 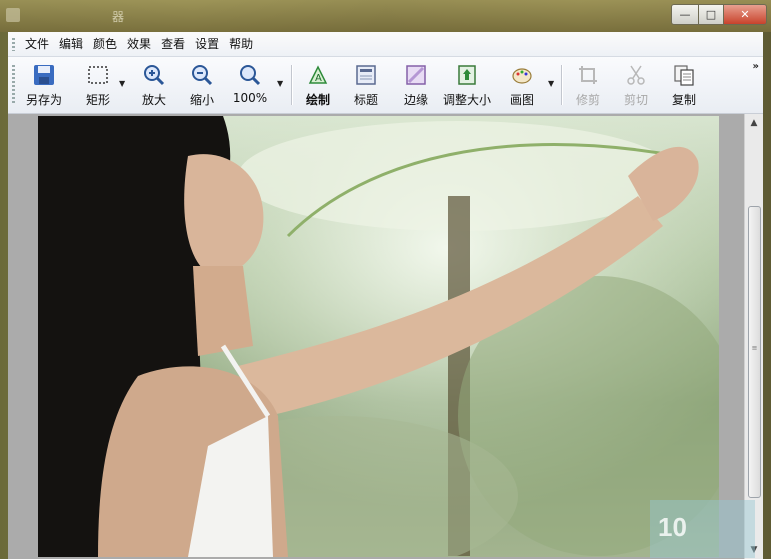 What do you see at coordinates (173, 44) in the screenshot?
I see `menu-view: 查看` at bounding box center [173, 44].